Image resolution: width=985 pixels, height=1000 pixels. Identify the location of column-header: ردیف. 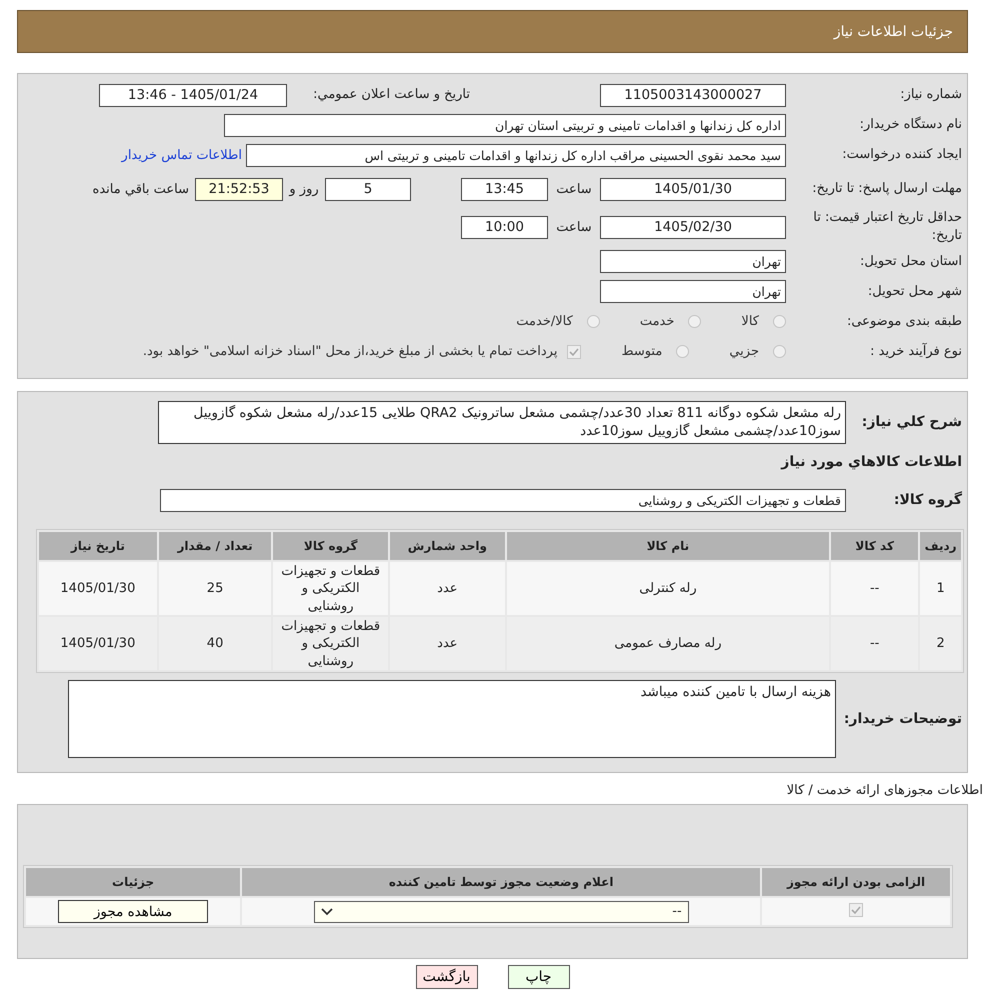
(940, 546).